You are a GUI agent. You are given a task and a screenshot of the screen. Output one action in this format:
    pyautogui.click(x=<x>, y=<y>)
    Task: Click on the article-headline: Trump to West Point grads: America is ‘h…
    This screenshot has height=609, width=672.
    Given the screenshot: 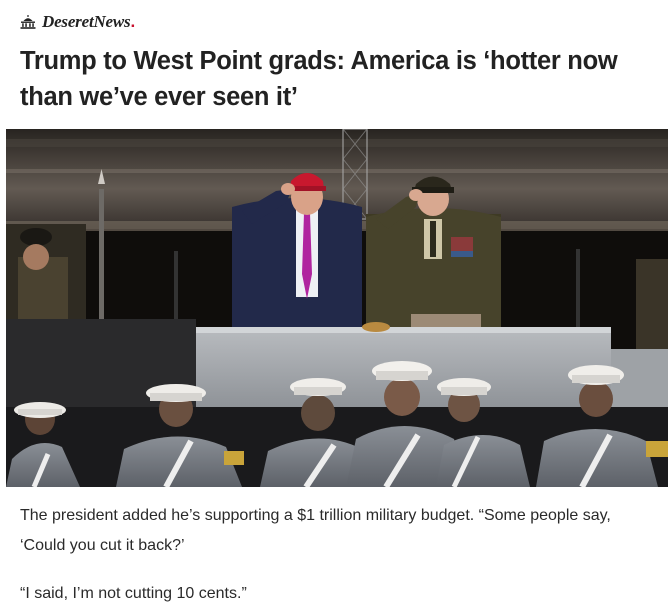 What is the action you would take?
    pyautogui.click(x=340, y=79)
    